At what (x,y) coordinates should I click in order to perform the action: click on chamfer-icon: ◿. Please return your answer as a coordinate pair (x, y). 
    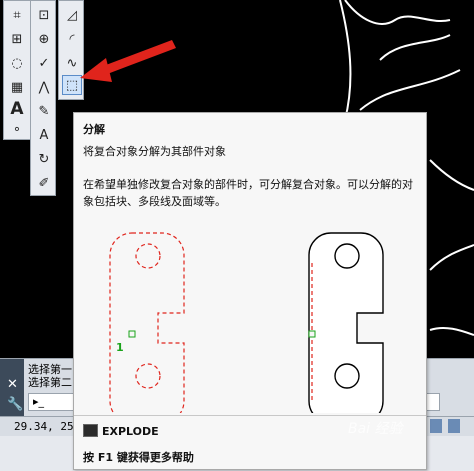
    Looking at the image, I should click on (72, 15).